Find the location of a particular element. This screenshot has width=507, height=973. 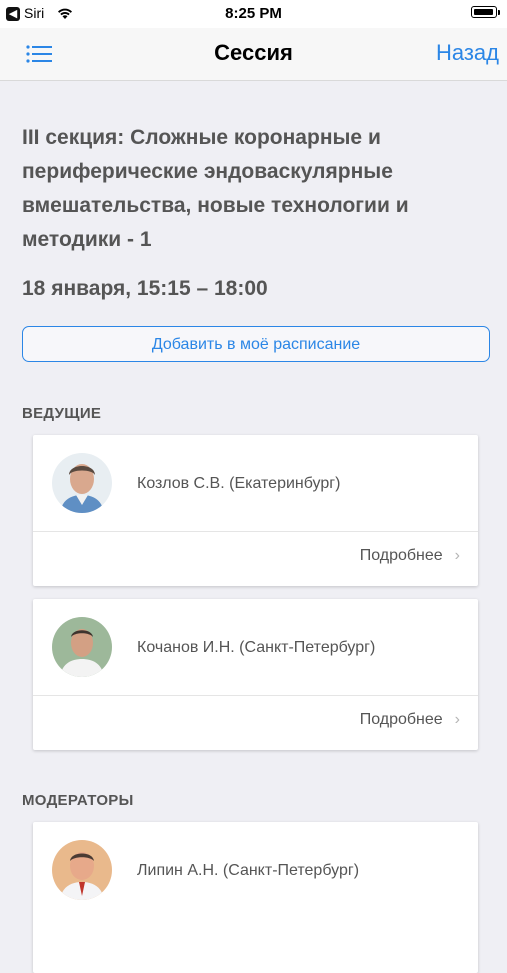

status-bar: ◀ Siri 8:25 PM is located at coordinates (253, 14).